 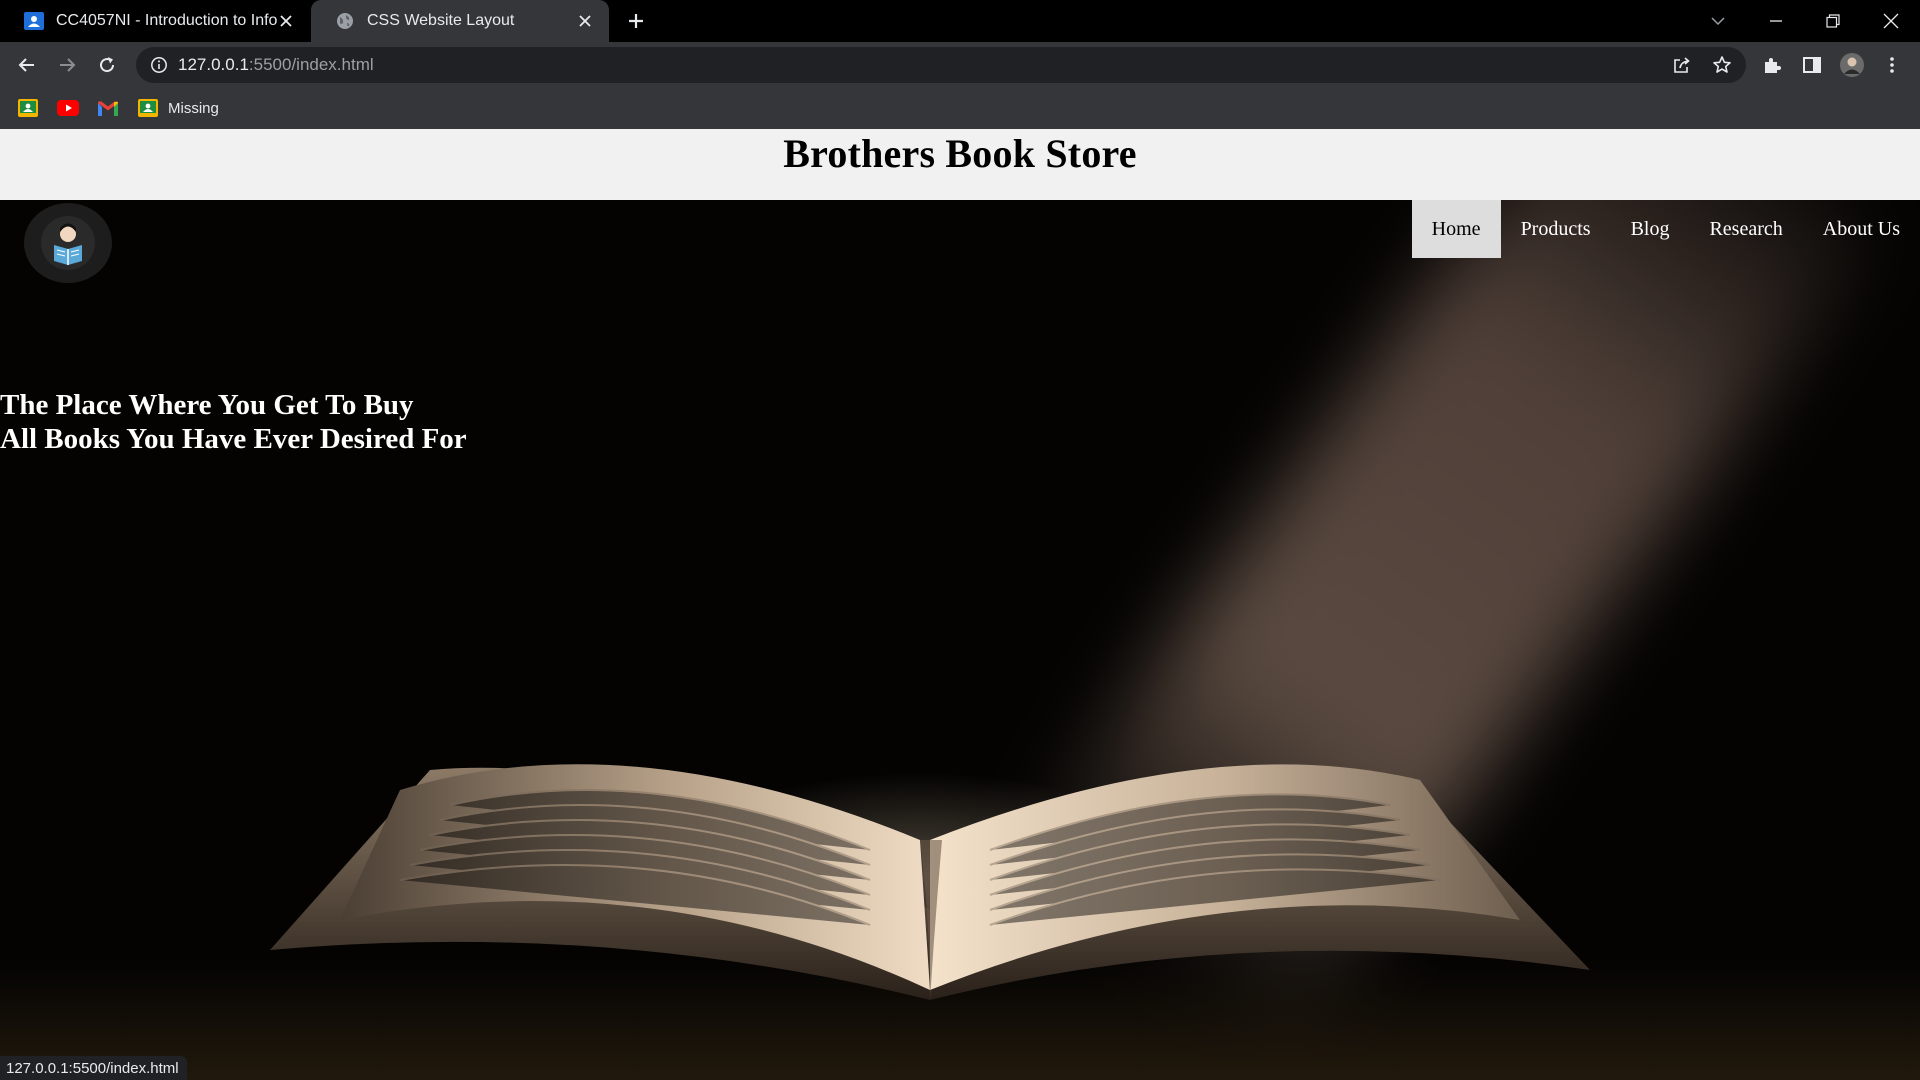 I want to click on site-title: Brothers Book Store, so click(x=960, y=153).